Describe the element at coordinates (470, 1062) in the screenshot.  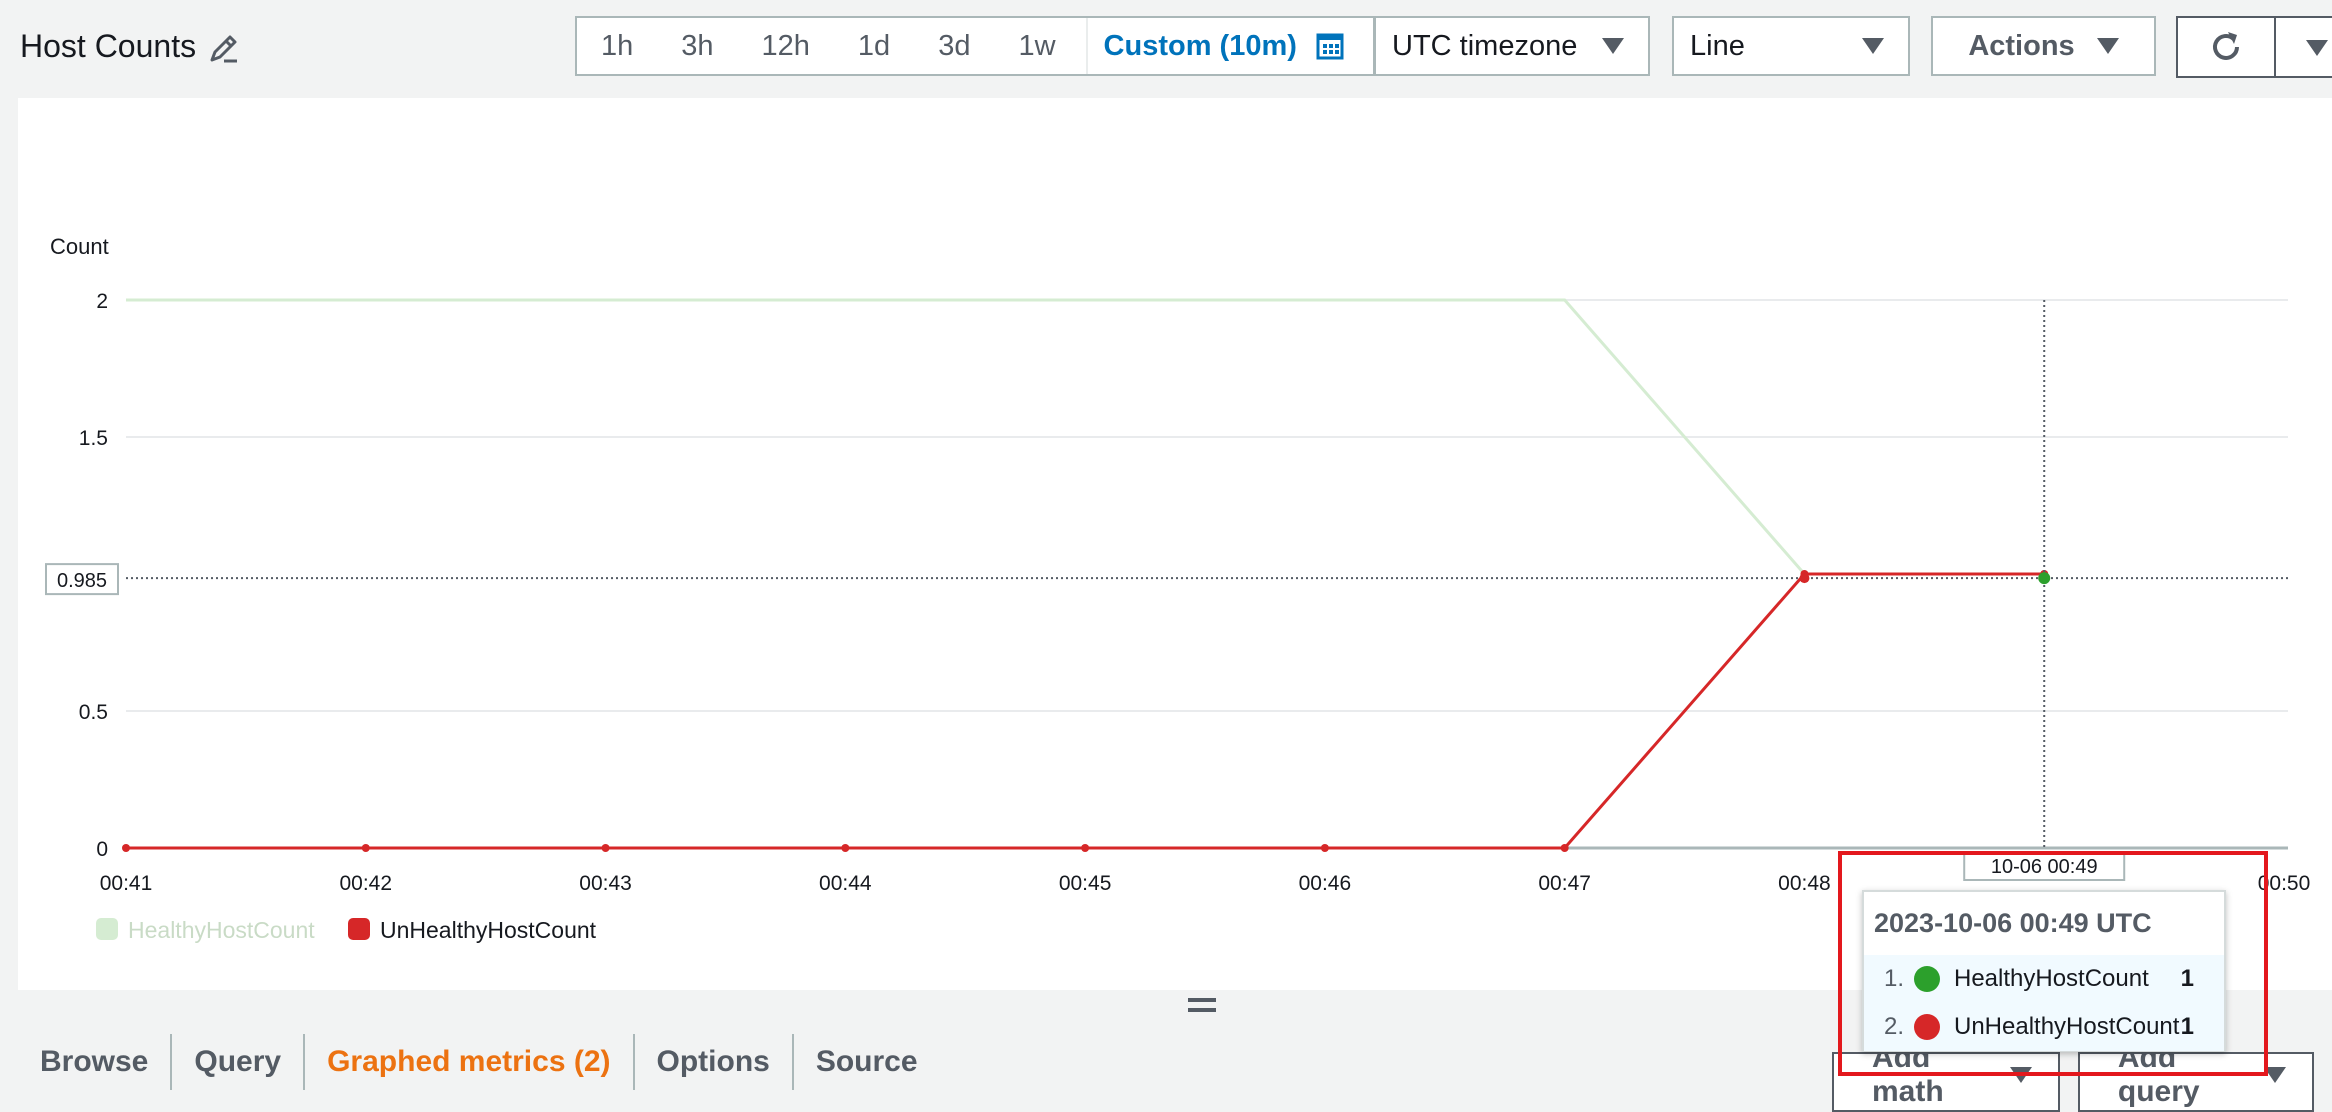
I see `tab-graphed-metrics: Graphed metrics (2)` at that location.